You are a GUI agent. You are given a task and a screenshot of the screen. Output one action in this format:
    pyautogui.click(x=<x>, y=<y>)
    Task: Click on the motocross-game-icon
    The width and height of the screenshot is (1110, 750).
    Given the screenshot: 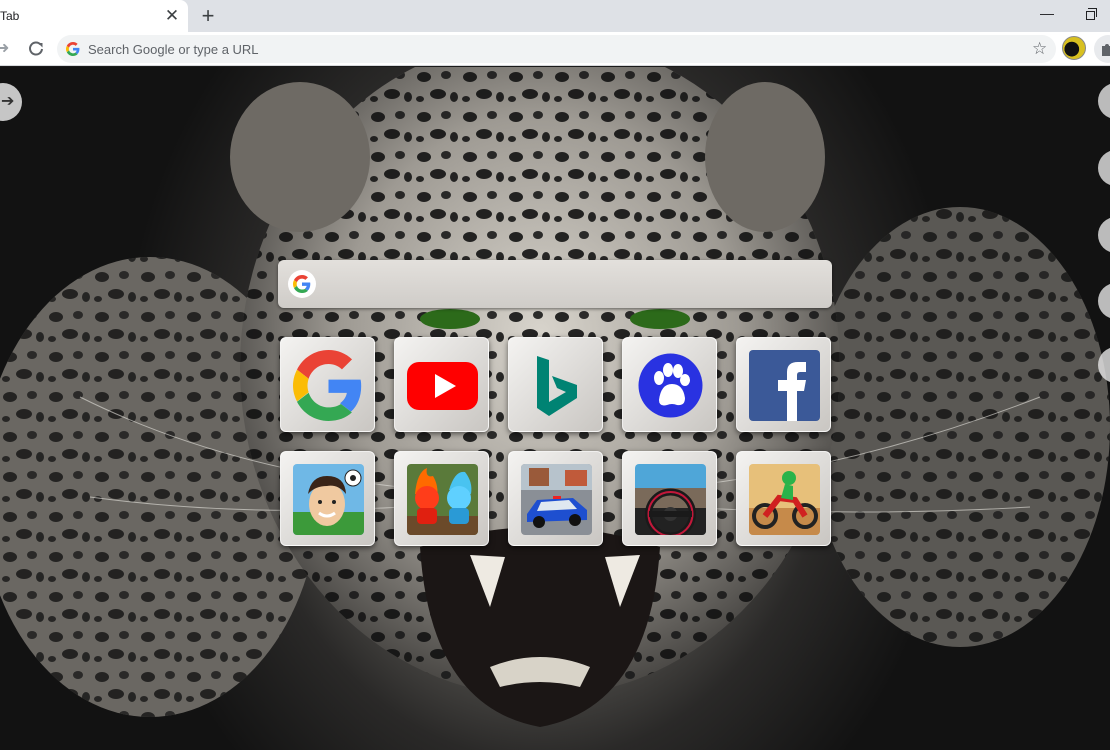 What is the action you would take?
    pyautogui.click(x=784, y=499)
    